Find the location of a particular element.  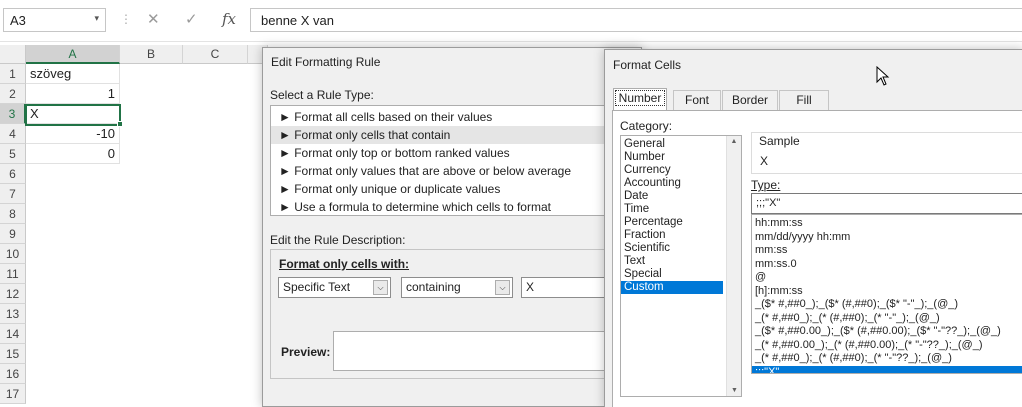

rule-type-item-selected: ► Format only cells that contain is located at coordinates (442, 135).